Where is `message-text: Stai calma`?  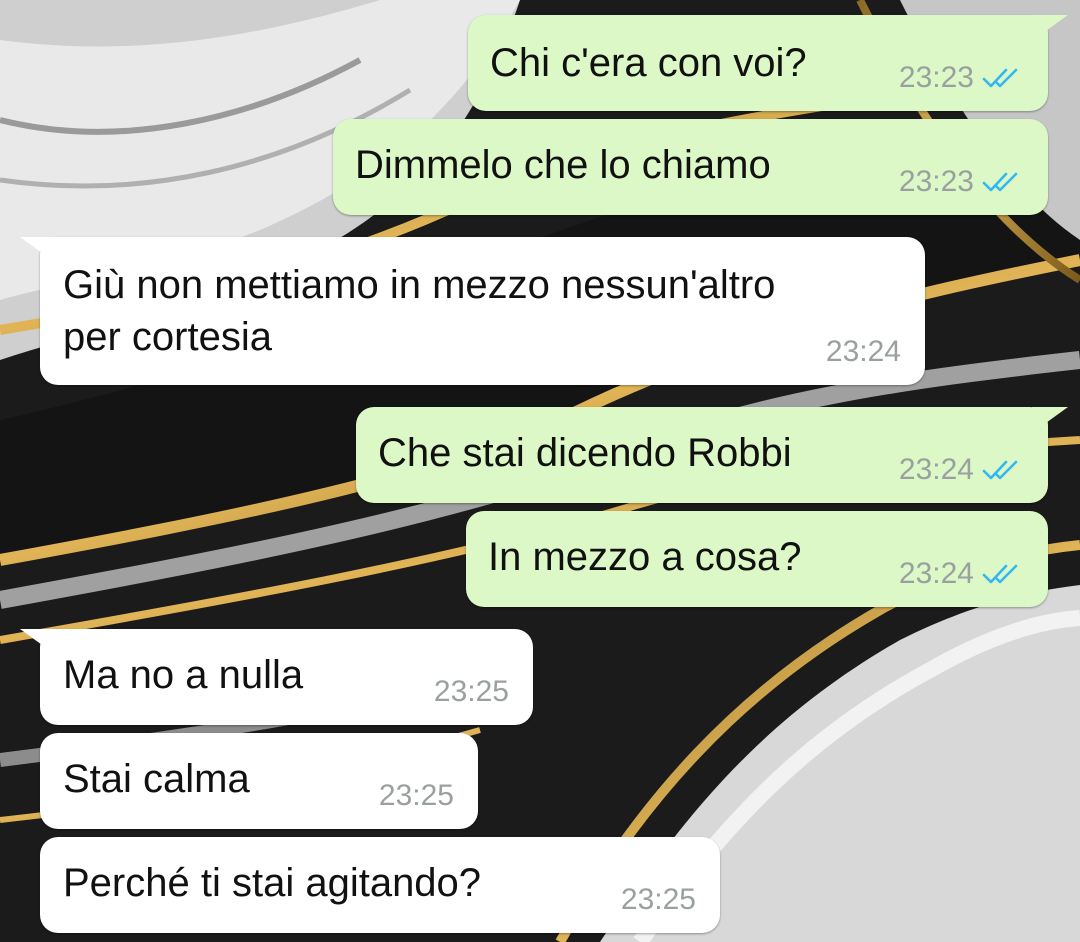
message-text: Stai calma is located at coordinates (156, 779).